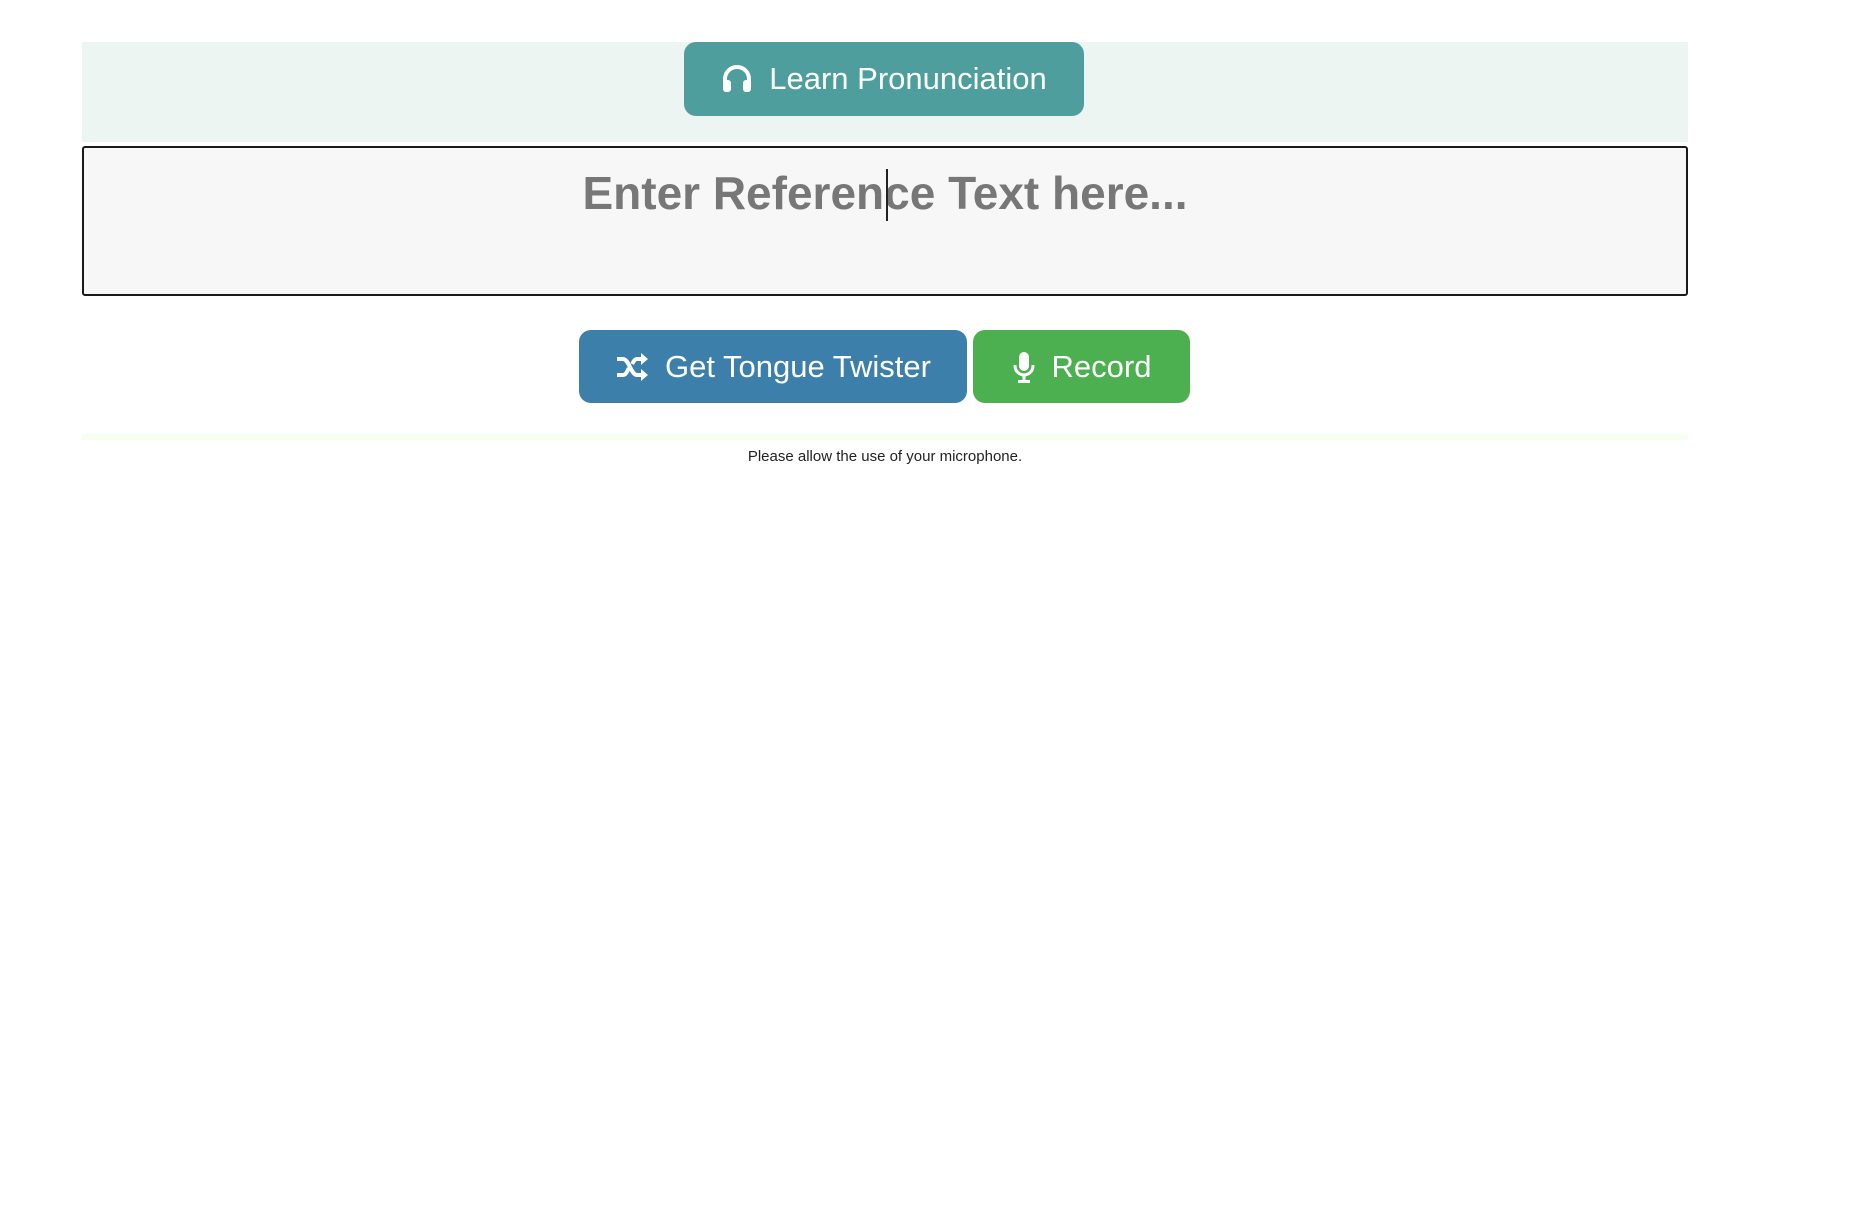 This screenshot has width=1872, height=1215. What do you see at coordinates (1024, 367) in the screenshot?
I see `microphone-icon` at bounding box center [1024, 367].